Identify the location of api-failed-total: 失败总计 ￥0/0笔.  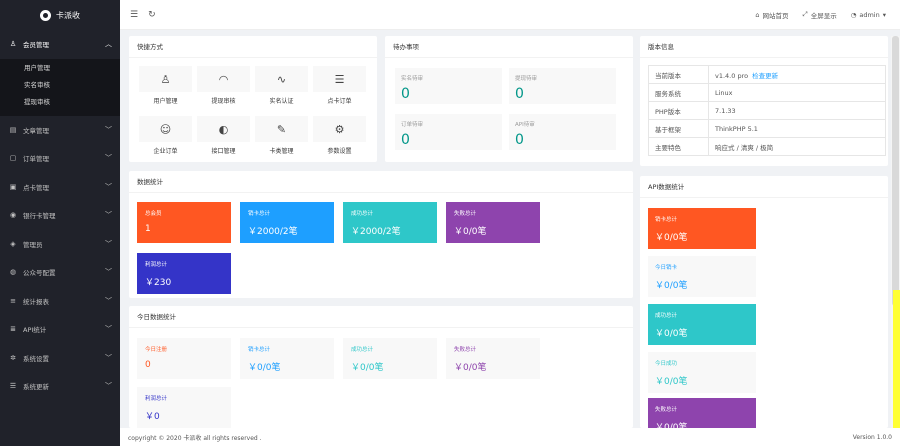
(702, 413).